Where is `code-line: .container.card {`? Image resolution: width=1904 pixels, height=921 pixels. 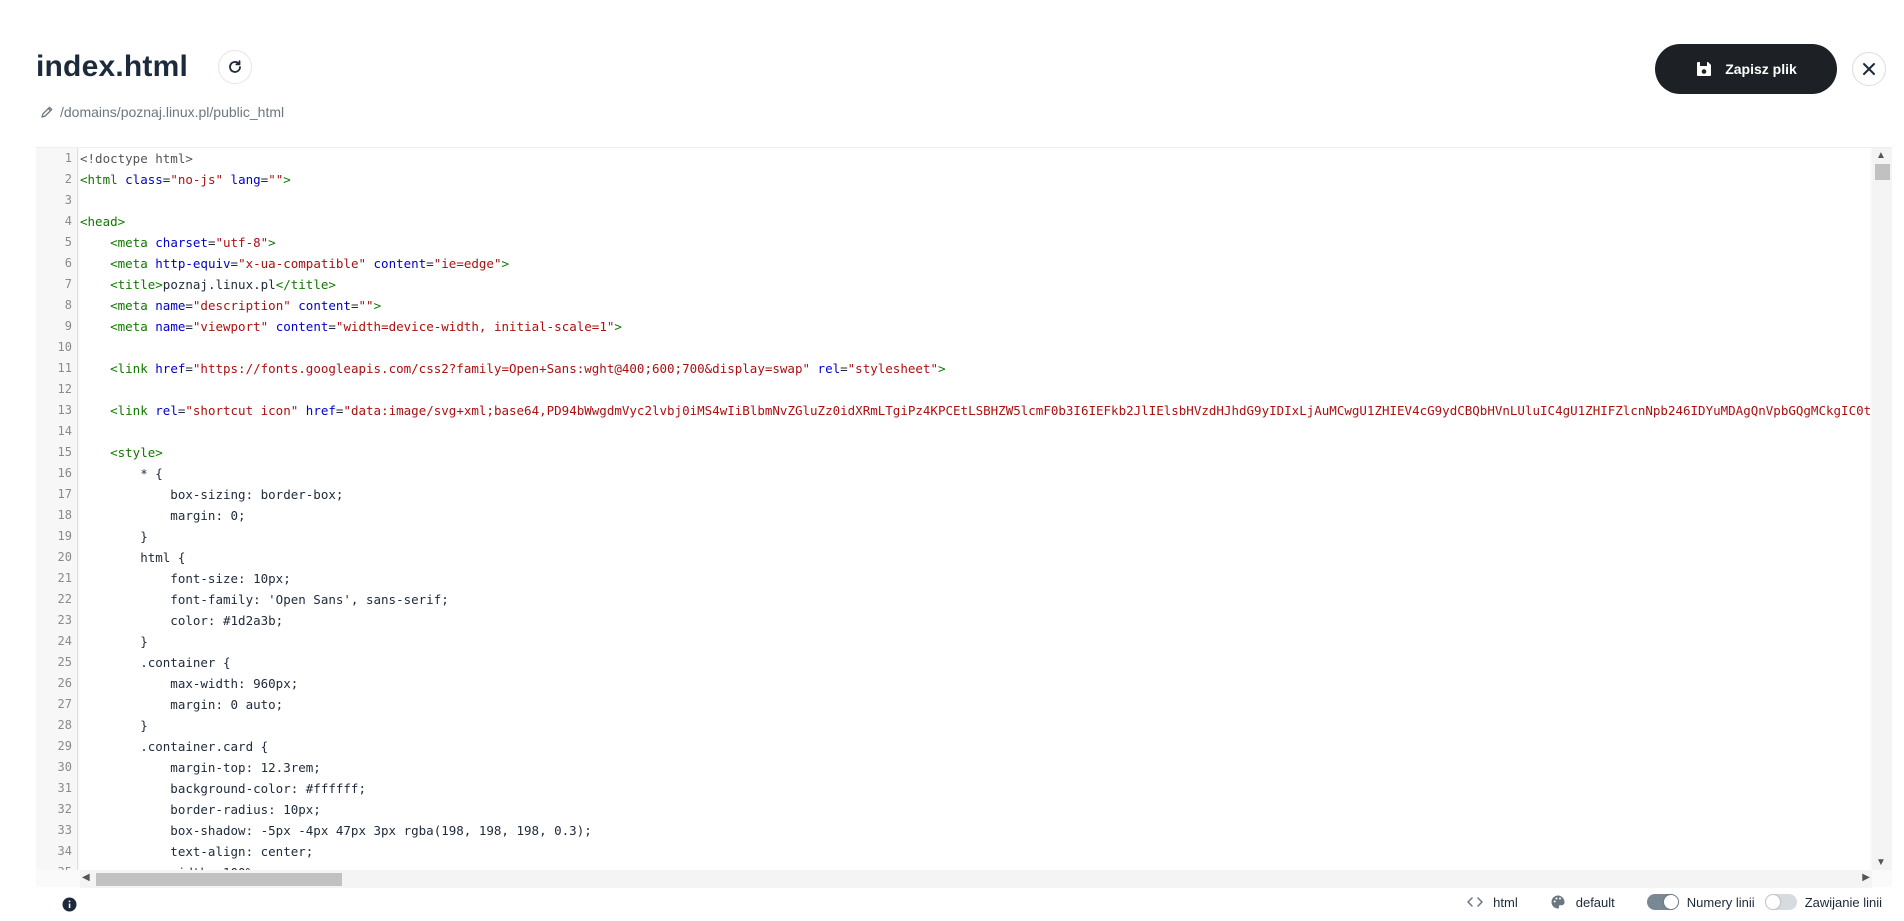
code-line: .container.card { is located at coordinates (975, 746).